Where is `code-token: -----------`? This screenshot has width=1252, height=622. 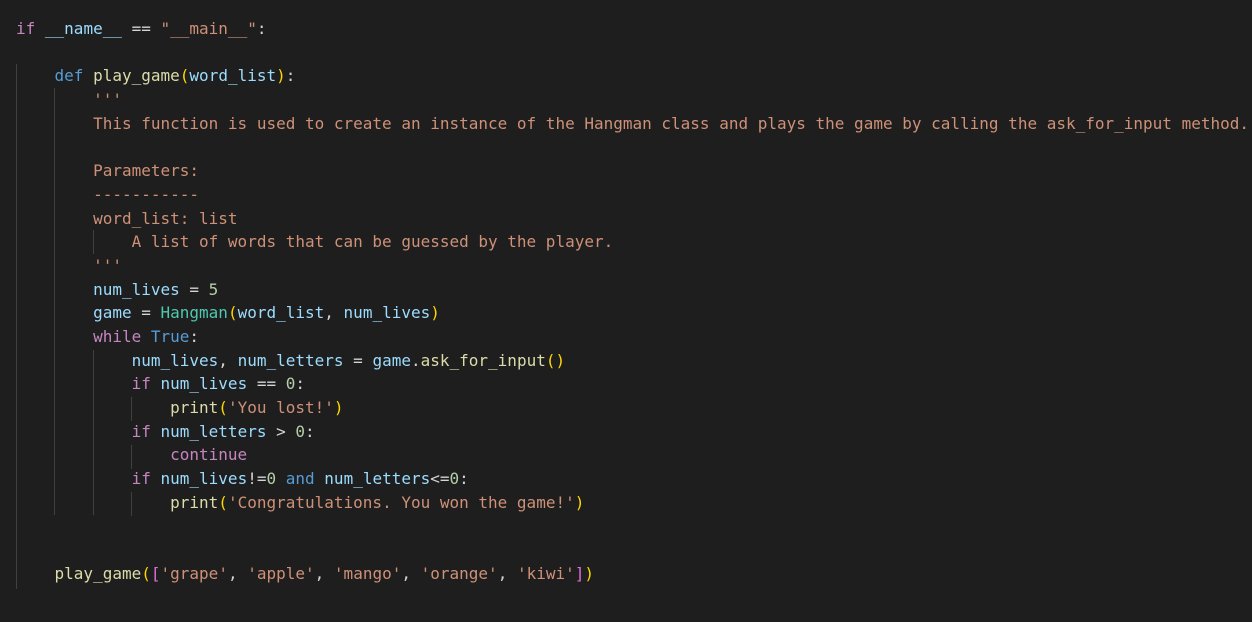 code-token: ----------- is located at coordinates (146, 194).